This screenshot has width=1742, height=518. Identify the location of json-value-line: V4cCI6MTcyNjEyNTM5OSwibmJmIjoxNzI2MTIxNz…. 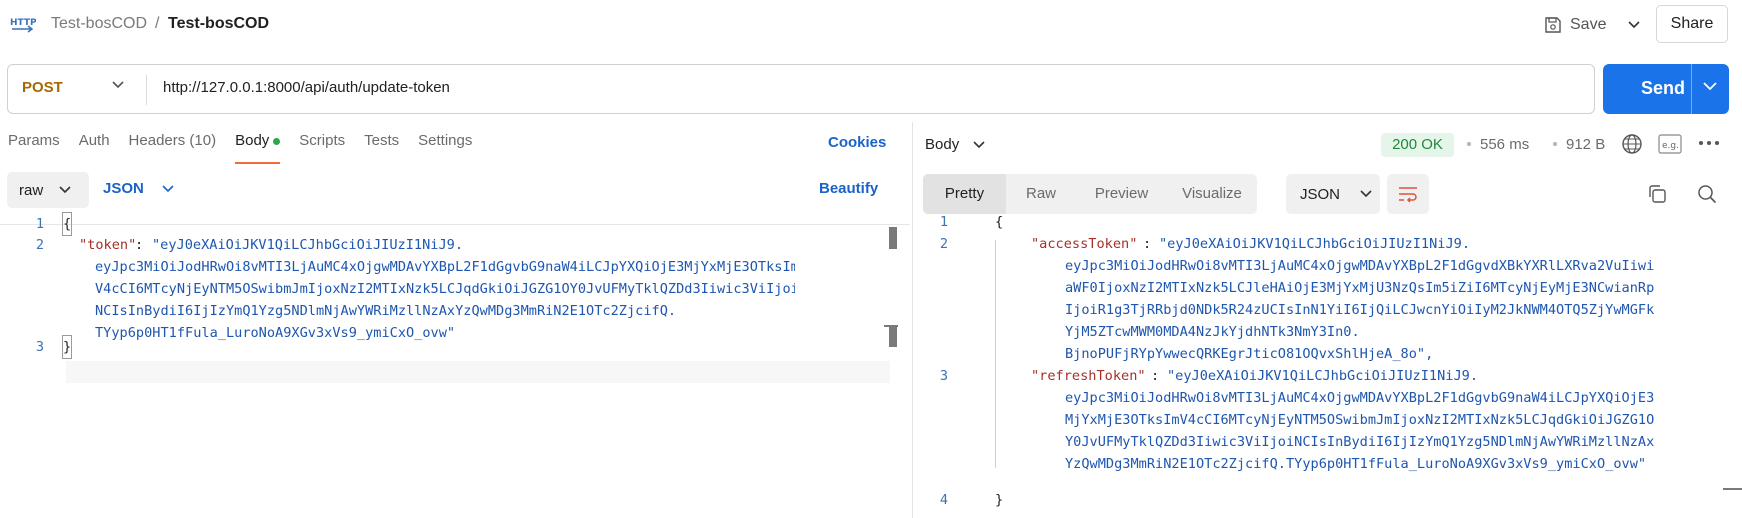
(445, 289).